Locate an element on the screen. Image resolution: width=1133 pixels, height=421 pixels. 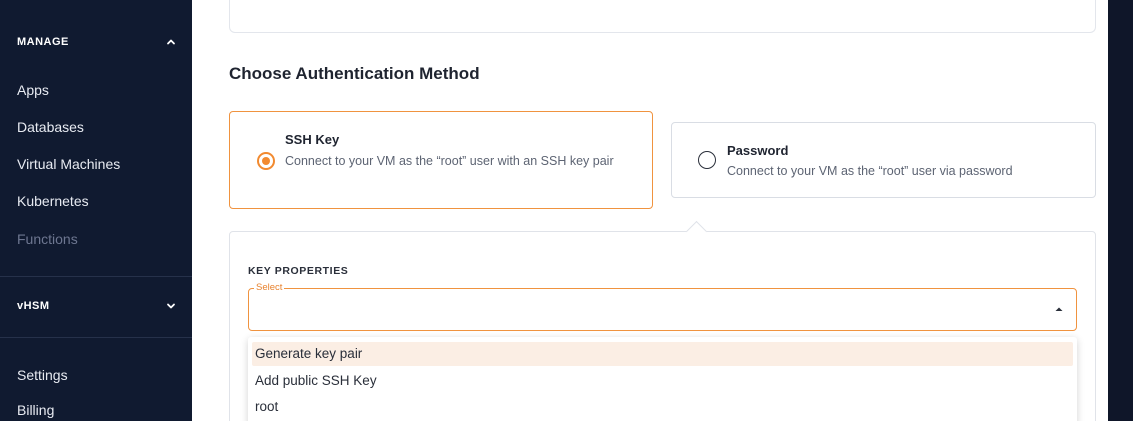
ssh-key-title: SSH Key is located at coordinates (312, 139).